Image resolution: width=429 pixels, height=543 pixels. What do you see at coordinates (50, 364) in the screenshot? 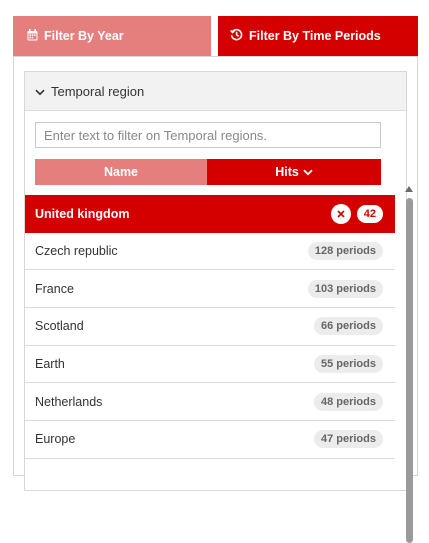
I see `list-item-name: Earth` at bounding box center [50, 364].